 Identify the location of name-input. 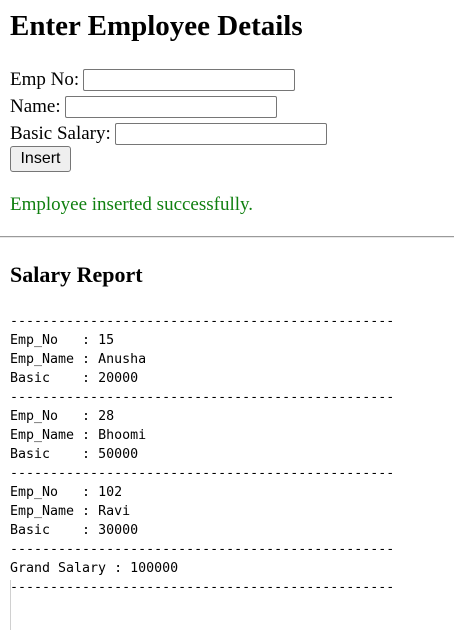
(170, 106).